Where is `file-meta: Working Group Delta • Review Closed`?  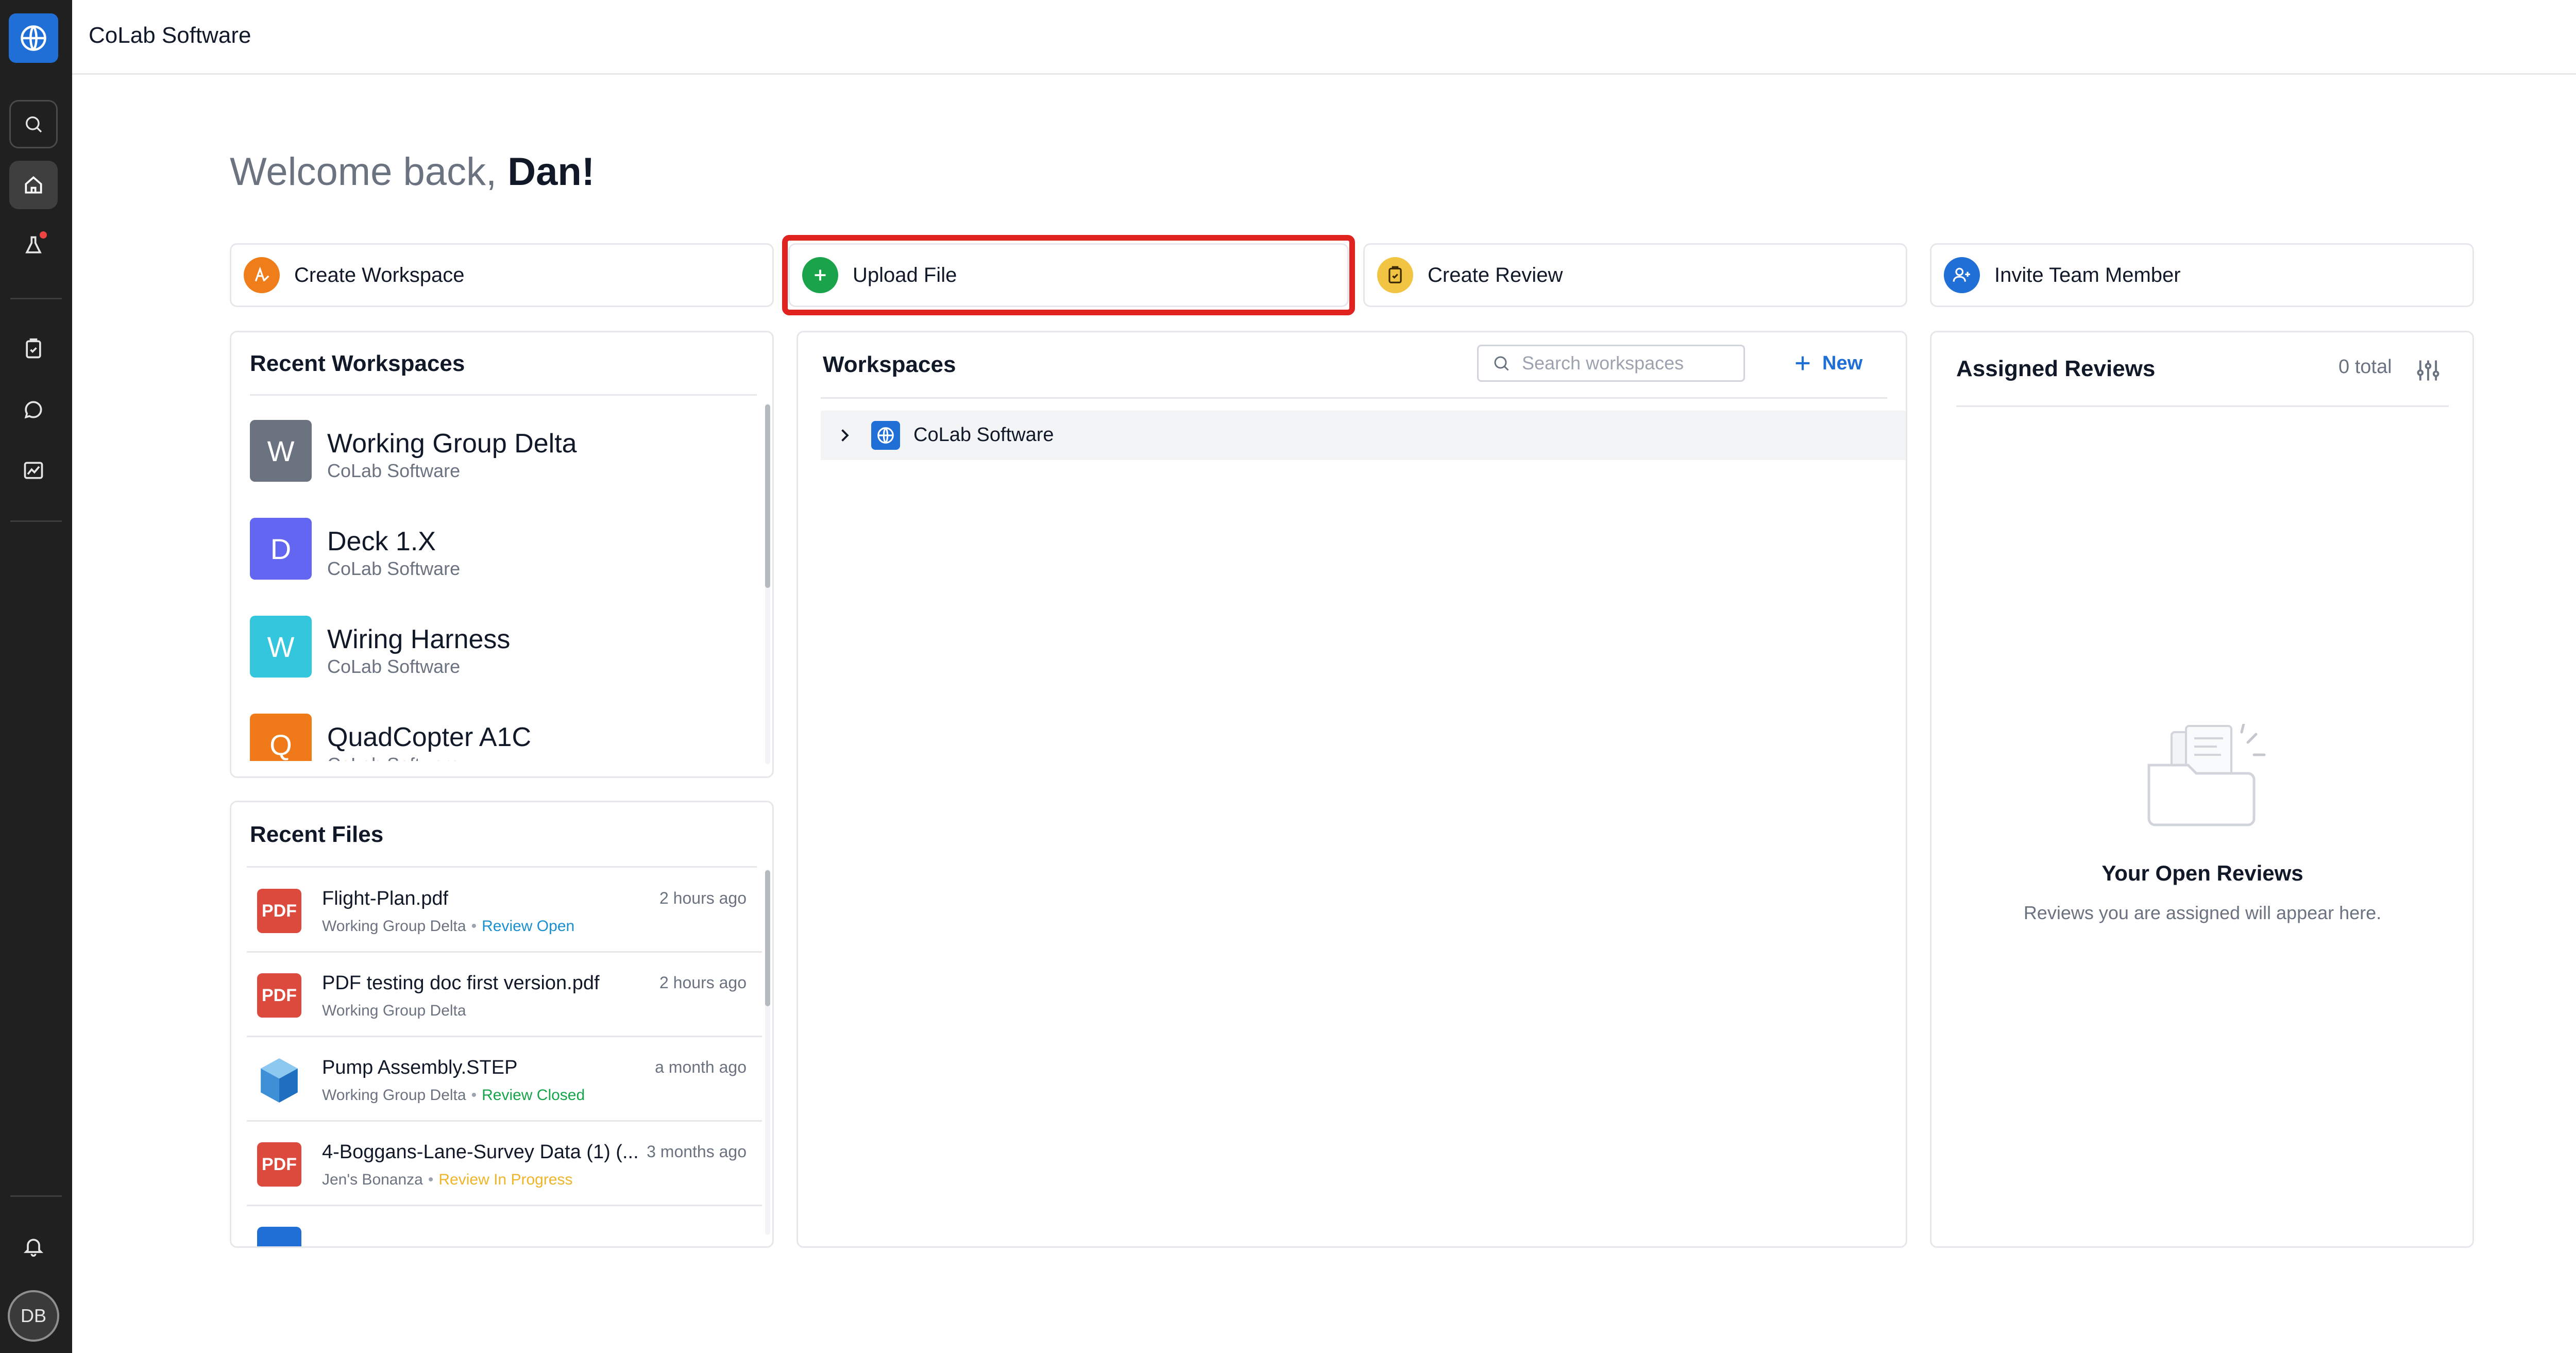 file-meta: Working Group Delta • Review Closed is located at coordinates (453, 1096).